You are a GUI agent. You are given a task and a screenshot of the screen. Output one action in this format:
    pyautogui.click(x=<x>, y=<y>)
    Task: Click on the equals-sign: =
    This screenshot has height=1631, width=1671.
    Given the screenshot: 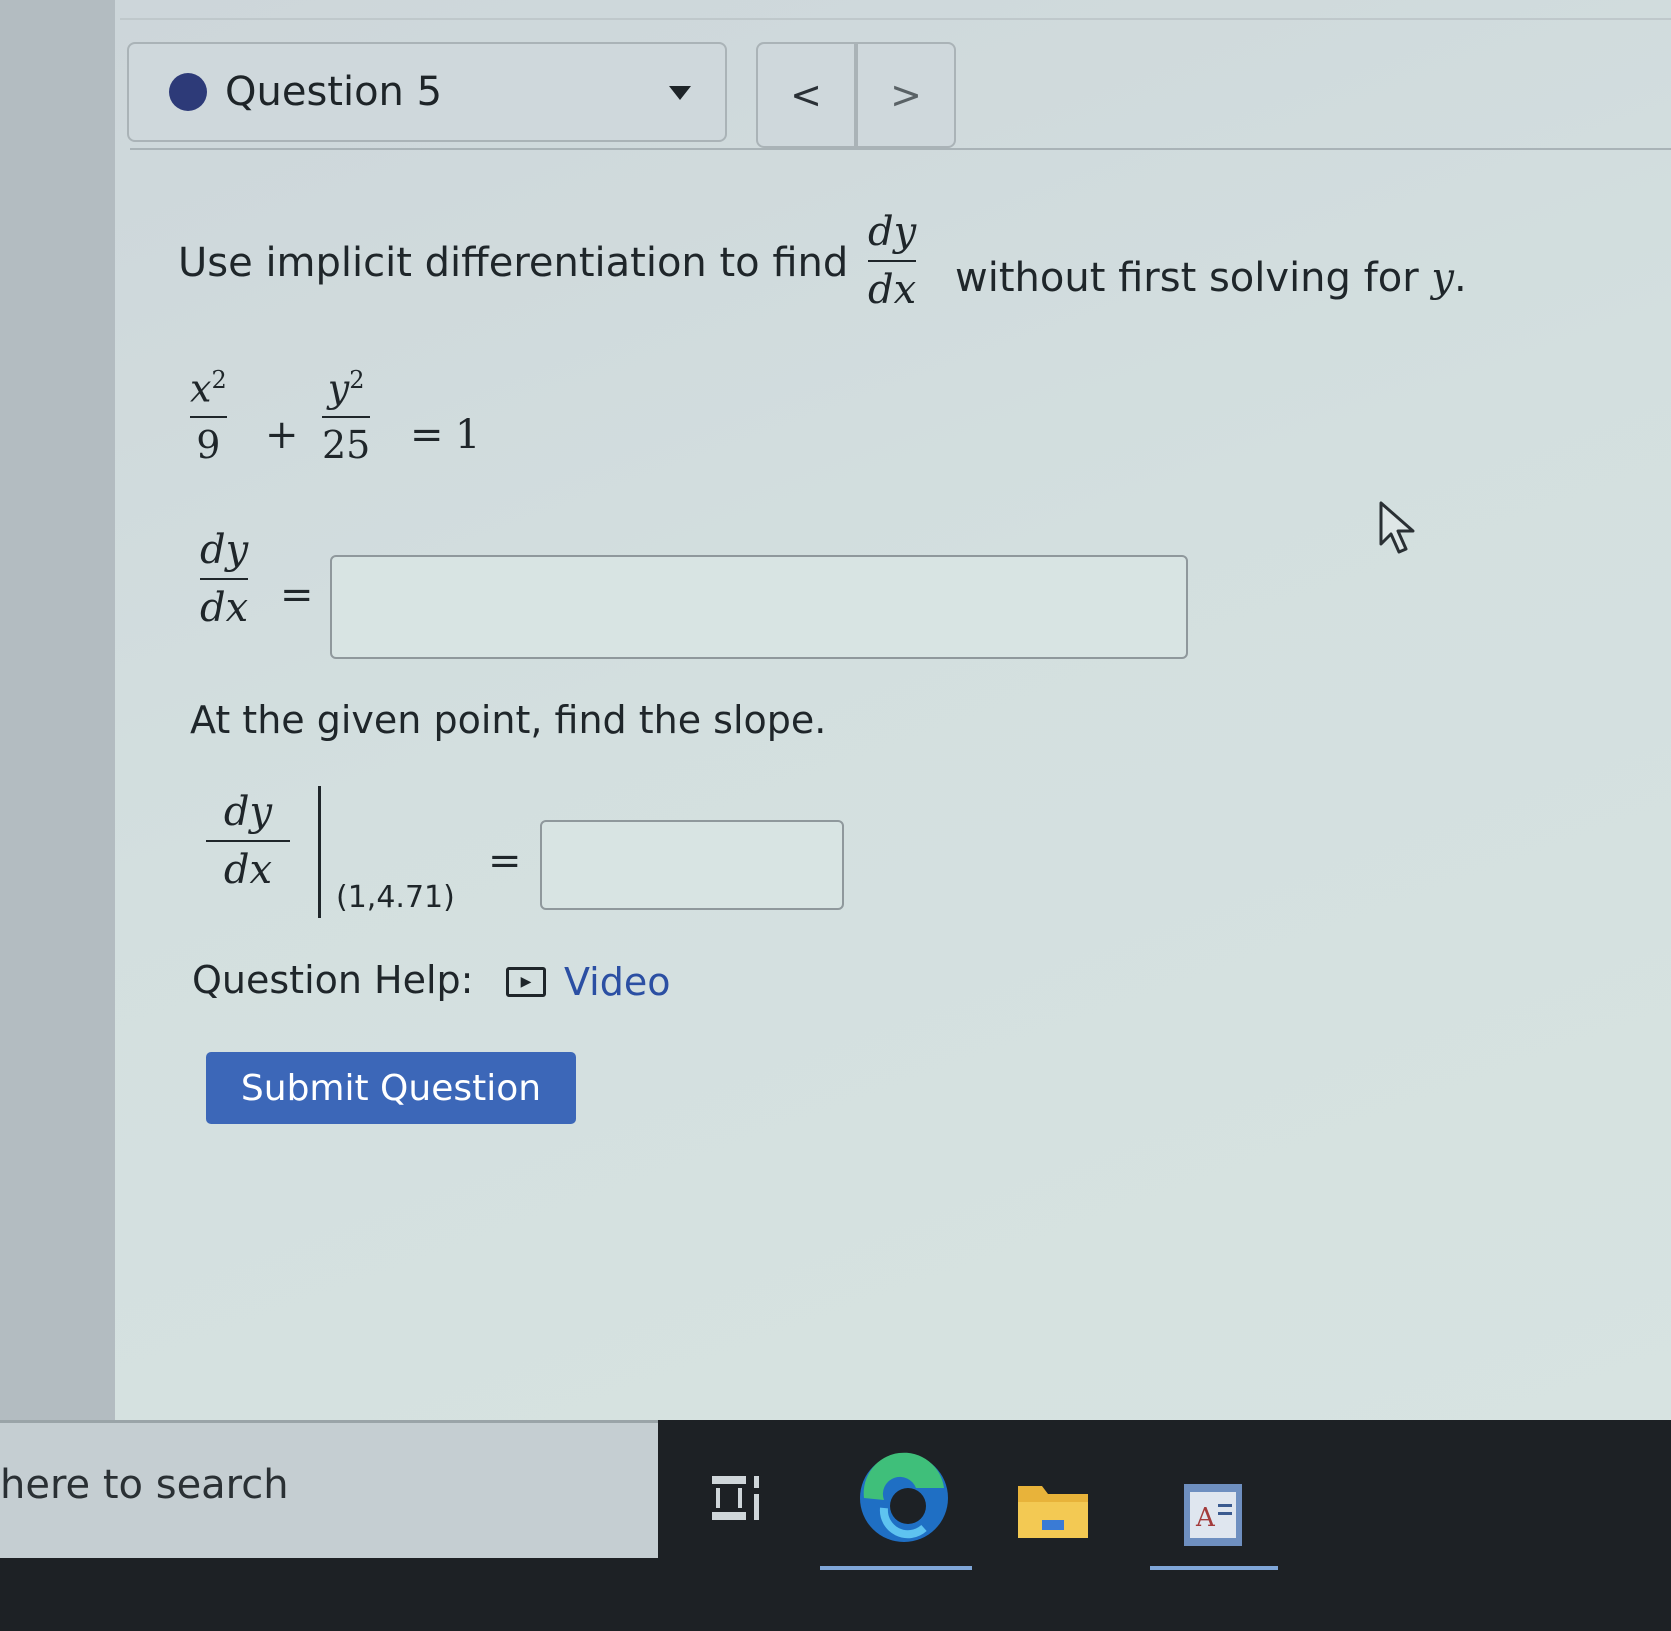 What is the action you would take?
    pyautogui.click(x=427, y=435)
    